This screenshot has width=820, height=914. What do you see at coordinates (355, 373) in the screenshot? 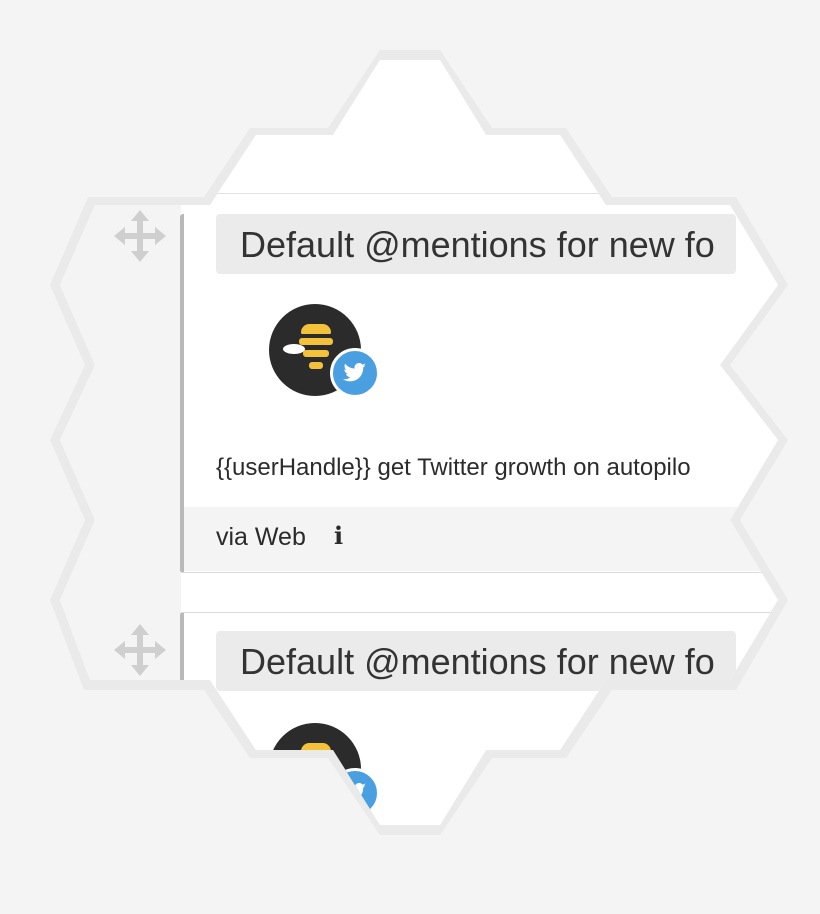
I see `twitter-bird-icon` at bounding box center [355, 373].